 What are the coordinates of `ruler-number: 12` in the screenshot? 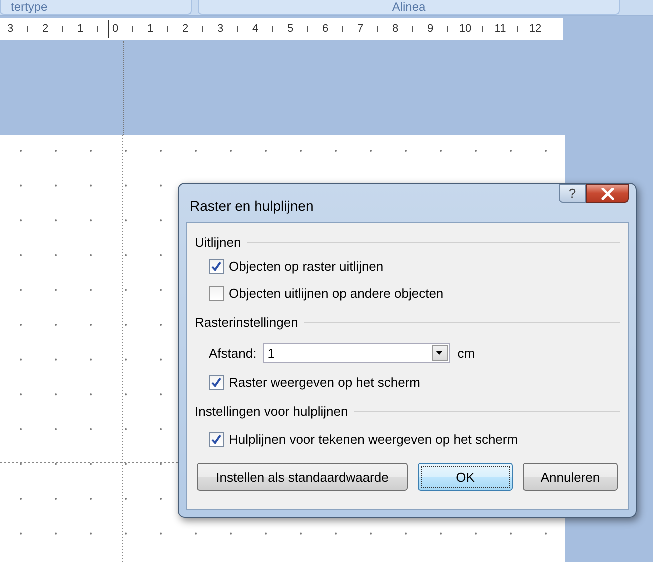 It's located at (535, 28).